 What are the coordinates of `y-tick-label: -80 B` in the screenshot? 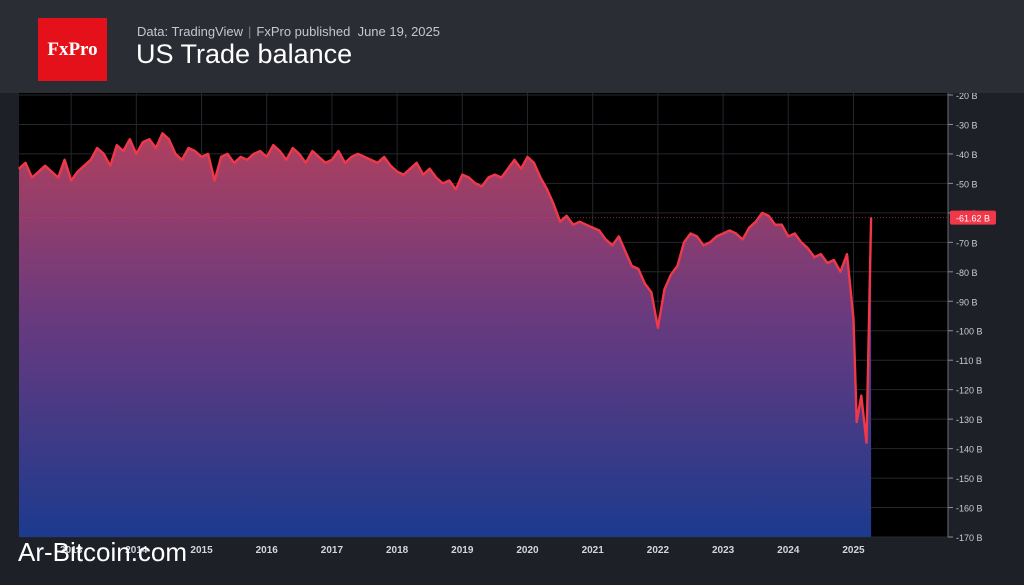 It's located at (967, 273).